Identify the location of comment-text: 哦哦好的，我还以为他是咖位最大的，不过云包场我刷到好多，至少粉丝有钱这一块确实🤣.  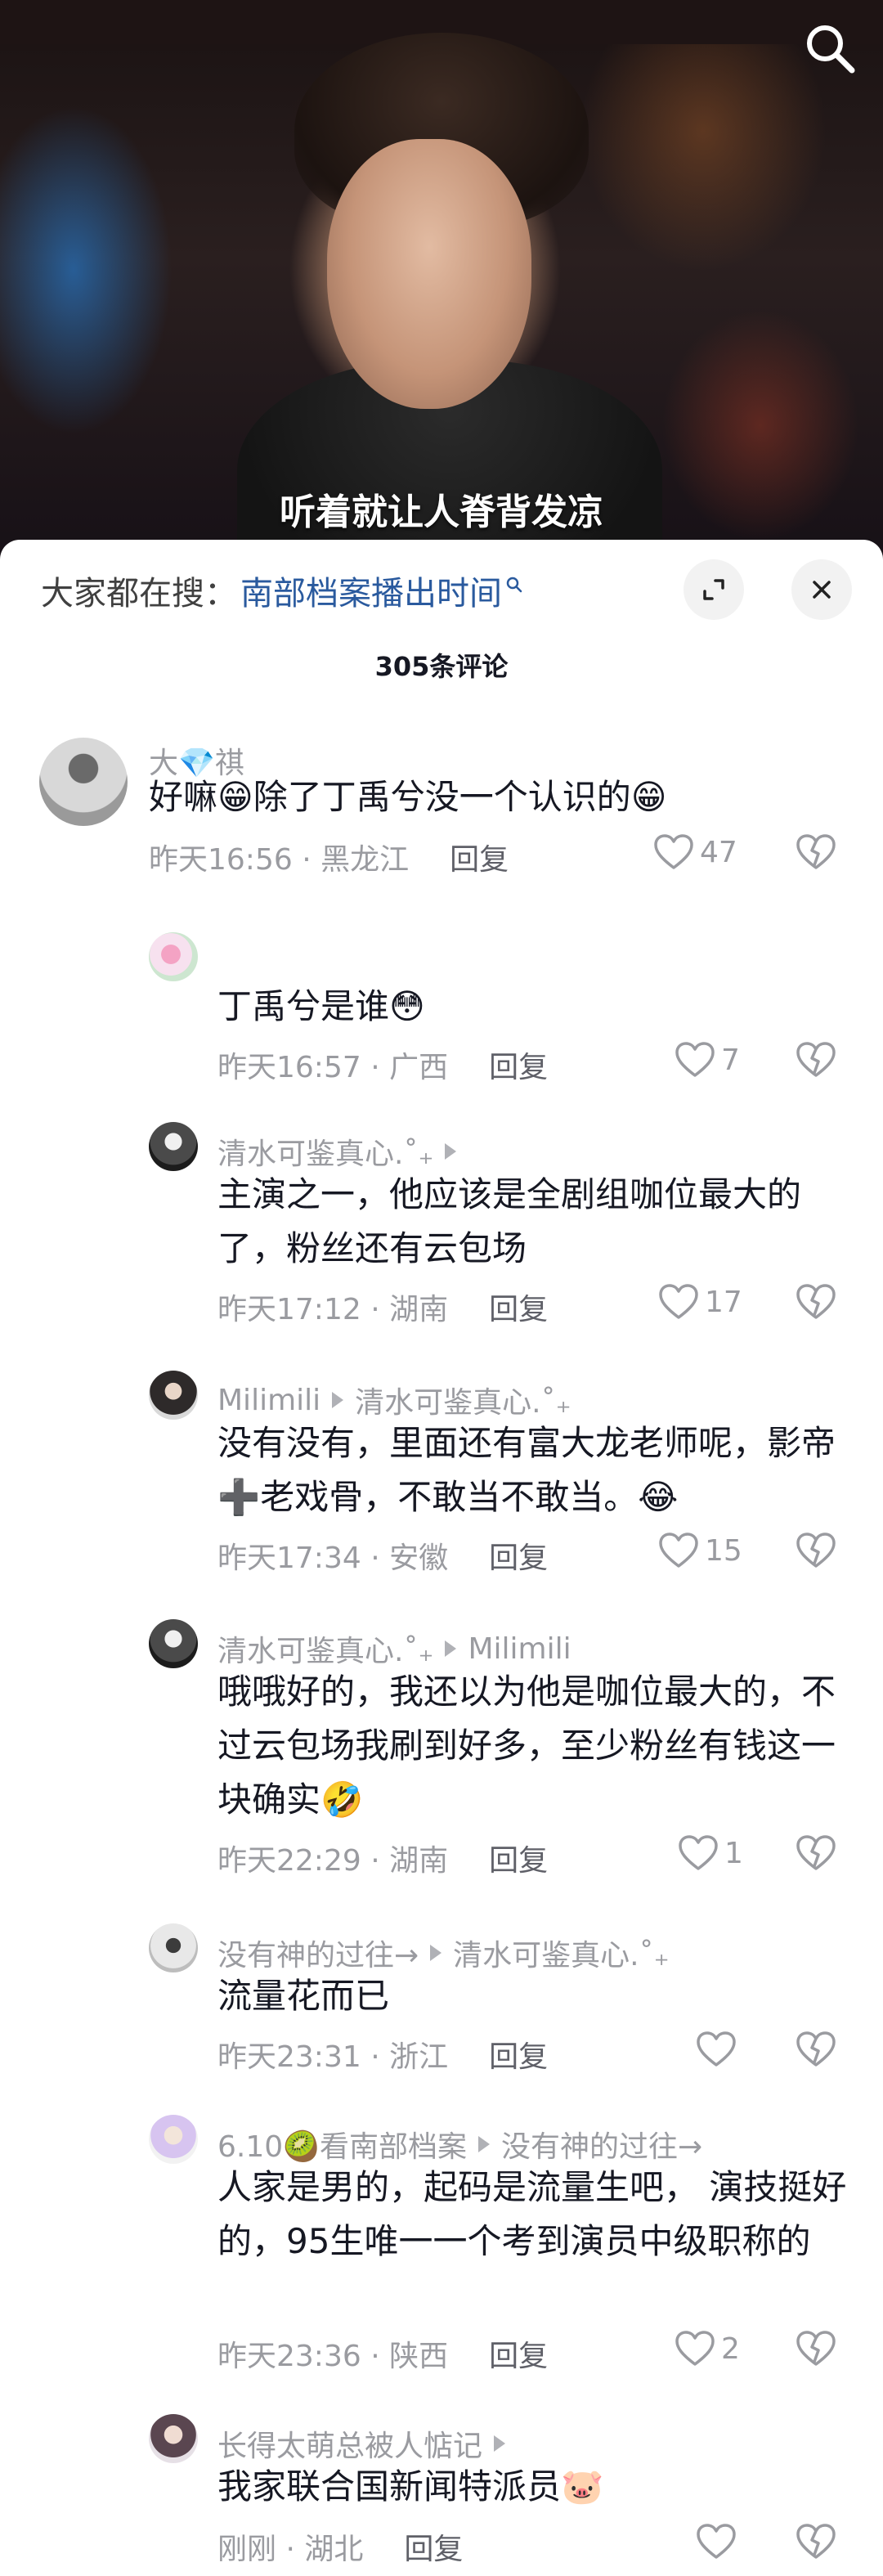
(526, 1746).